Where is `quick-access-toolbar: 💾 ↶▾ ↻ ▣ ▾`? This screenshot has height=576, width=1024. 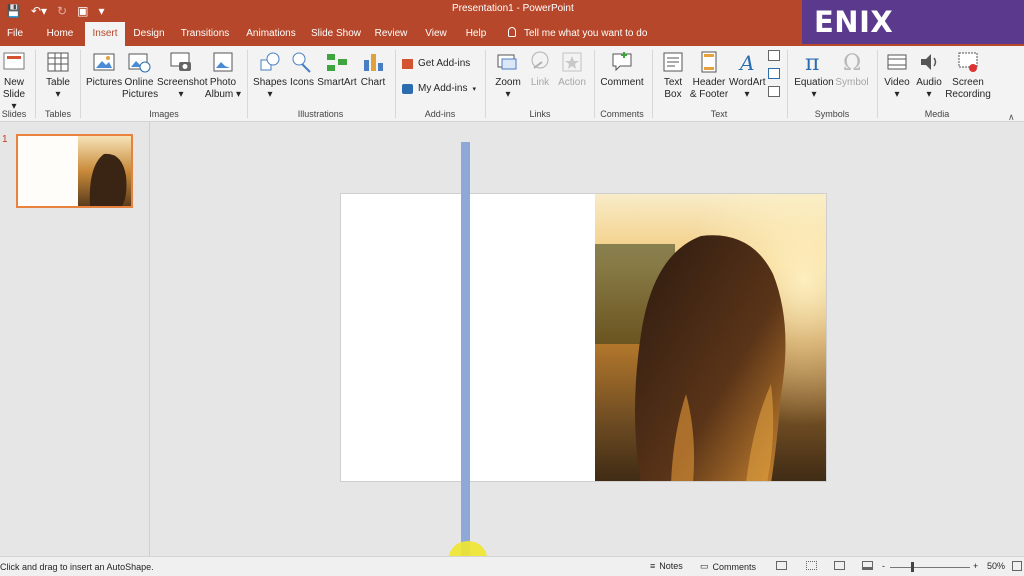 quick-access-toolbar: 💾 ↶▾ ↻ ▣ ▾ is located at coordinates (55, 11).